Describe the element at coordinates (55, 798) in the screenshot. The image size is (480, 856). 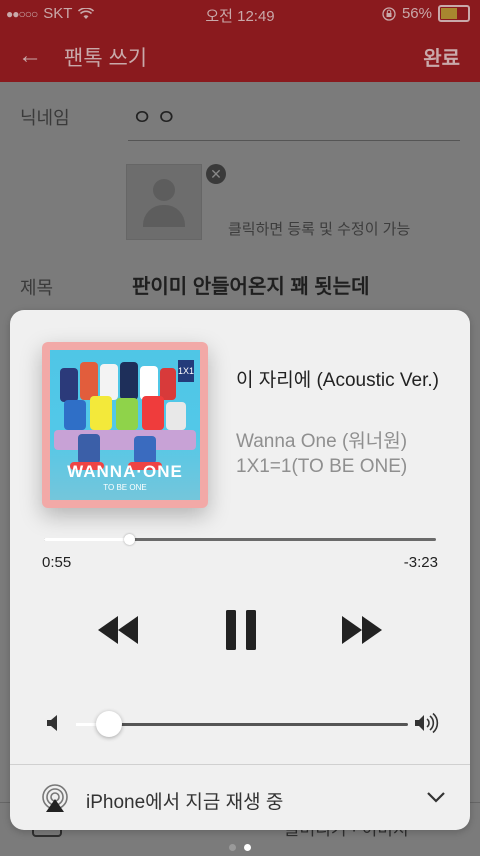
I see `airplay-icon` at that location.